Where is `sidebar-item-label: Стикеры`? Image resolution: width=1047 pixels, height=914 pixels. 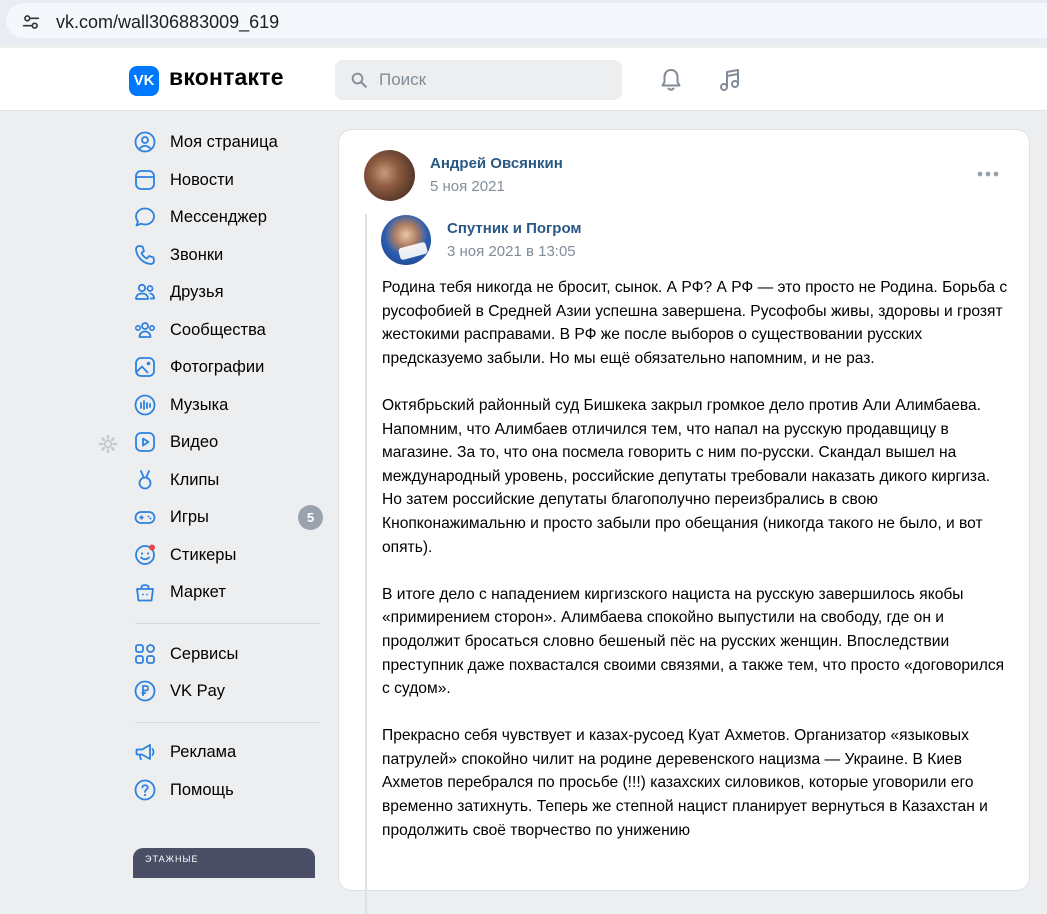 sidebar-item-label: Стикеры is located at coordinates (203, 554).